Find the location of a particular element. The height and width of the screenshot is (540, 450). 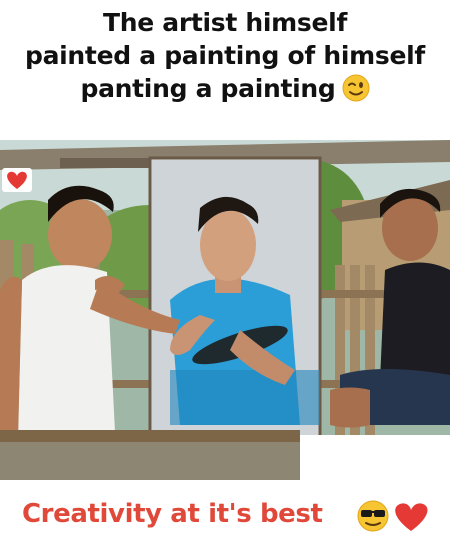

caption-line-3-wrap: panting a painting is located at coordinates (225, 88).